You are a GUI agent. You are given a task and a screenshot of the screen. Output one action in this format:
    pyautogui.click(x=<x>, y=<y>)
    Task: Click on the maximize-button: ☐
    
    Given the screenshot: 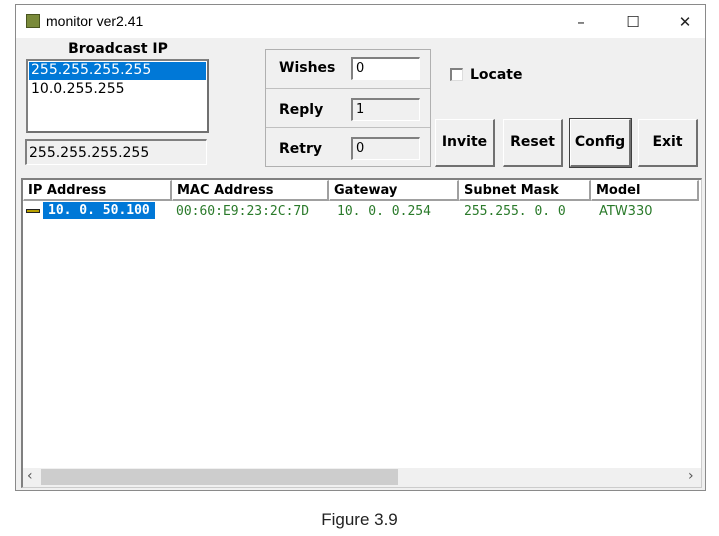 What is the action you would take?
    pyautogui.click(x=633, y=22)
    